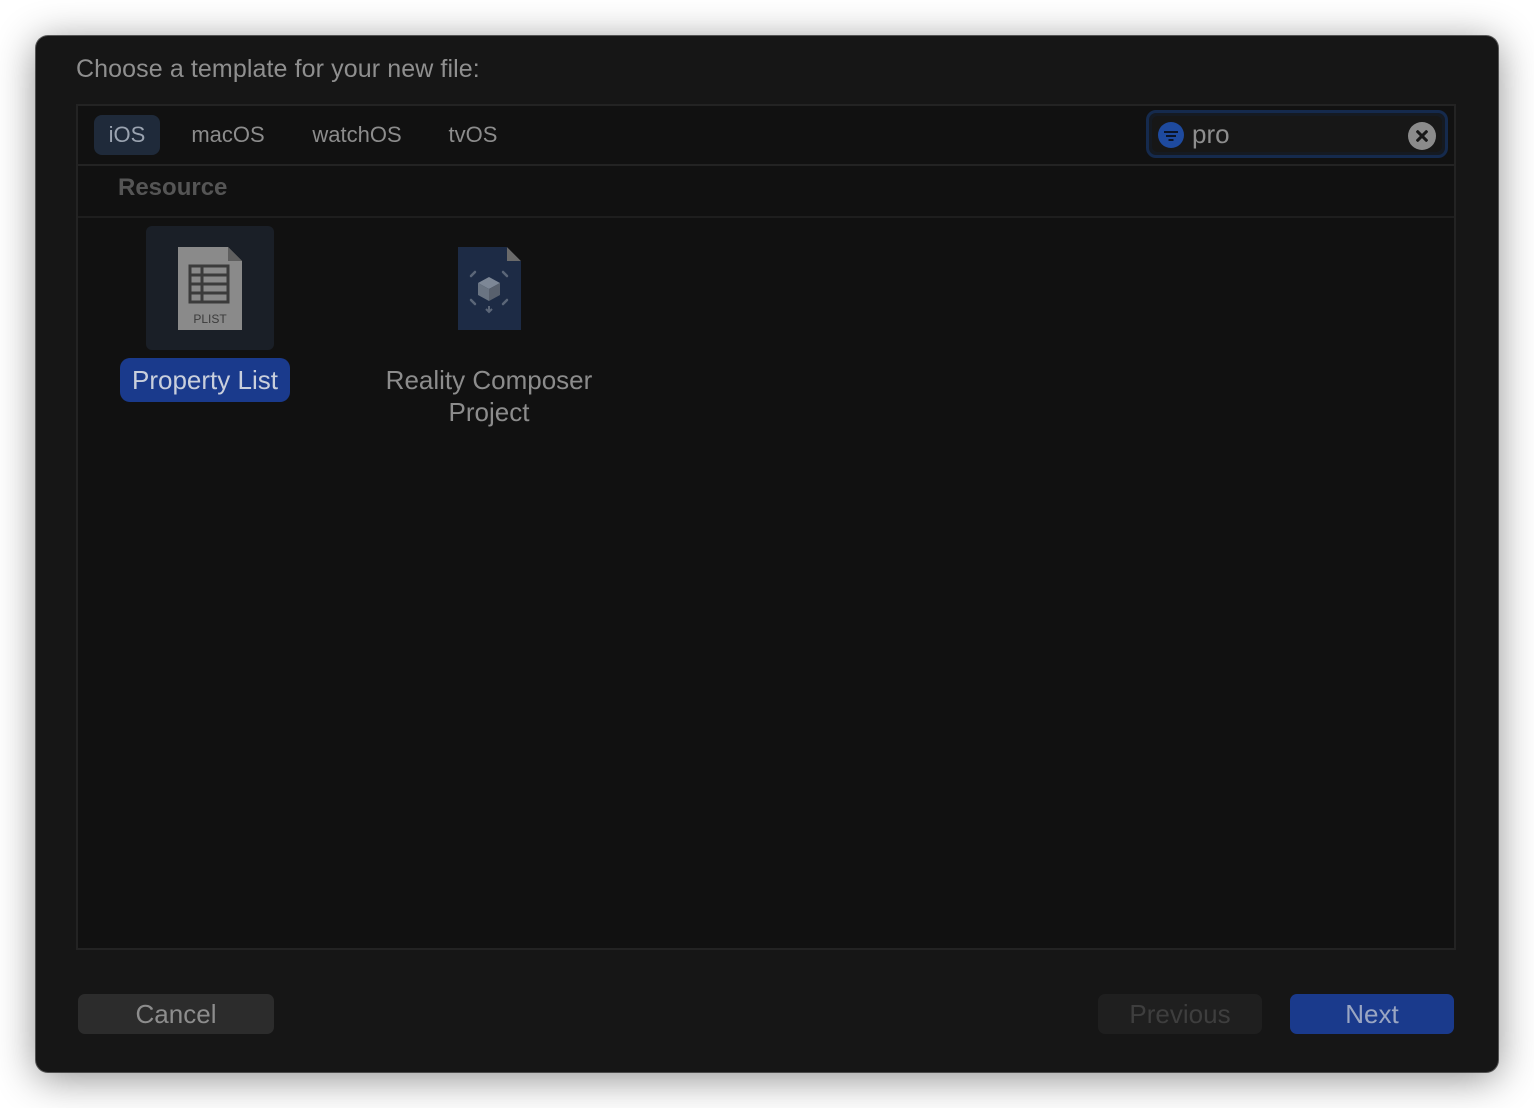 This screenshot has width=1534, height=1108. What do you see at coordinates (357, 135) in the screenshot?
I see `tab-watchos: watchOS` at bounding box center [357, 135].